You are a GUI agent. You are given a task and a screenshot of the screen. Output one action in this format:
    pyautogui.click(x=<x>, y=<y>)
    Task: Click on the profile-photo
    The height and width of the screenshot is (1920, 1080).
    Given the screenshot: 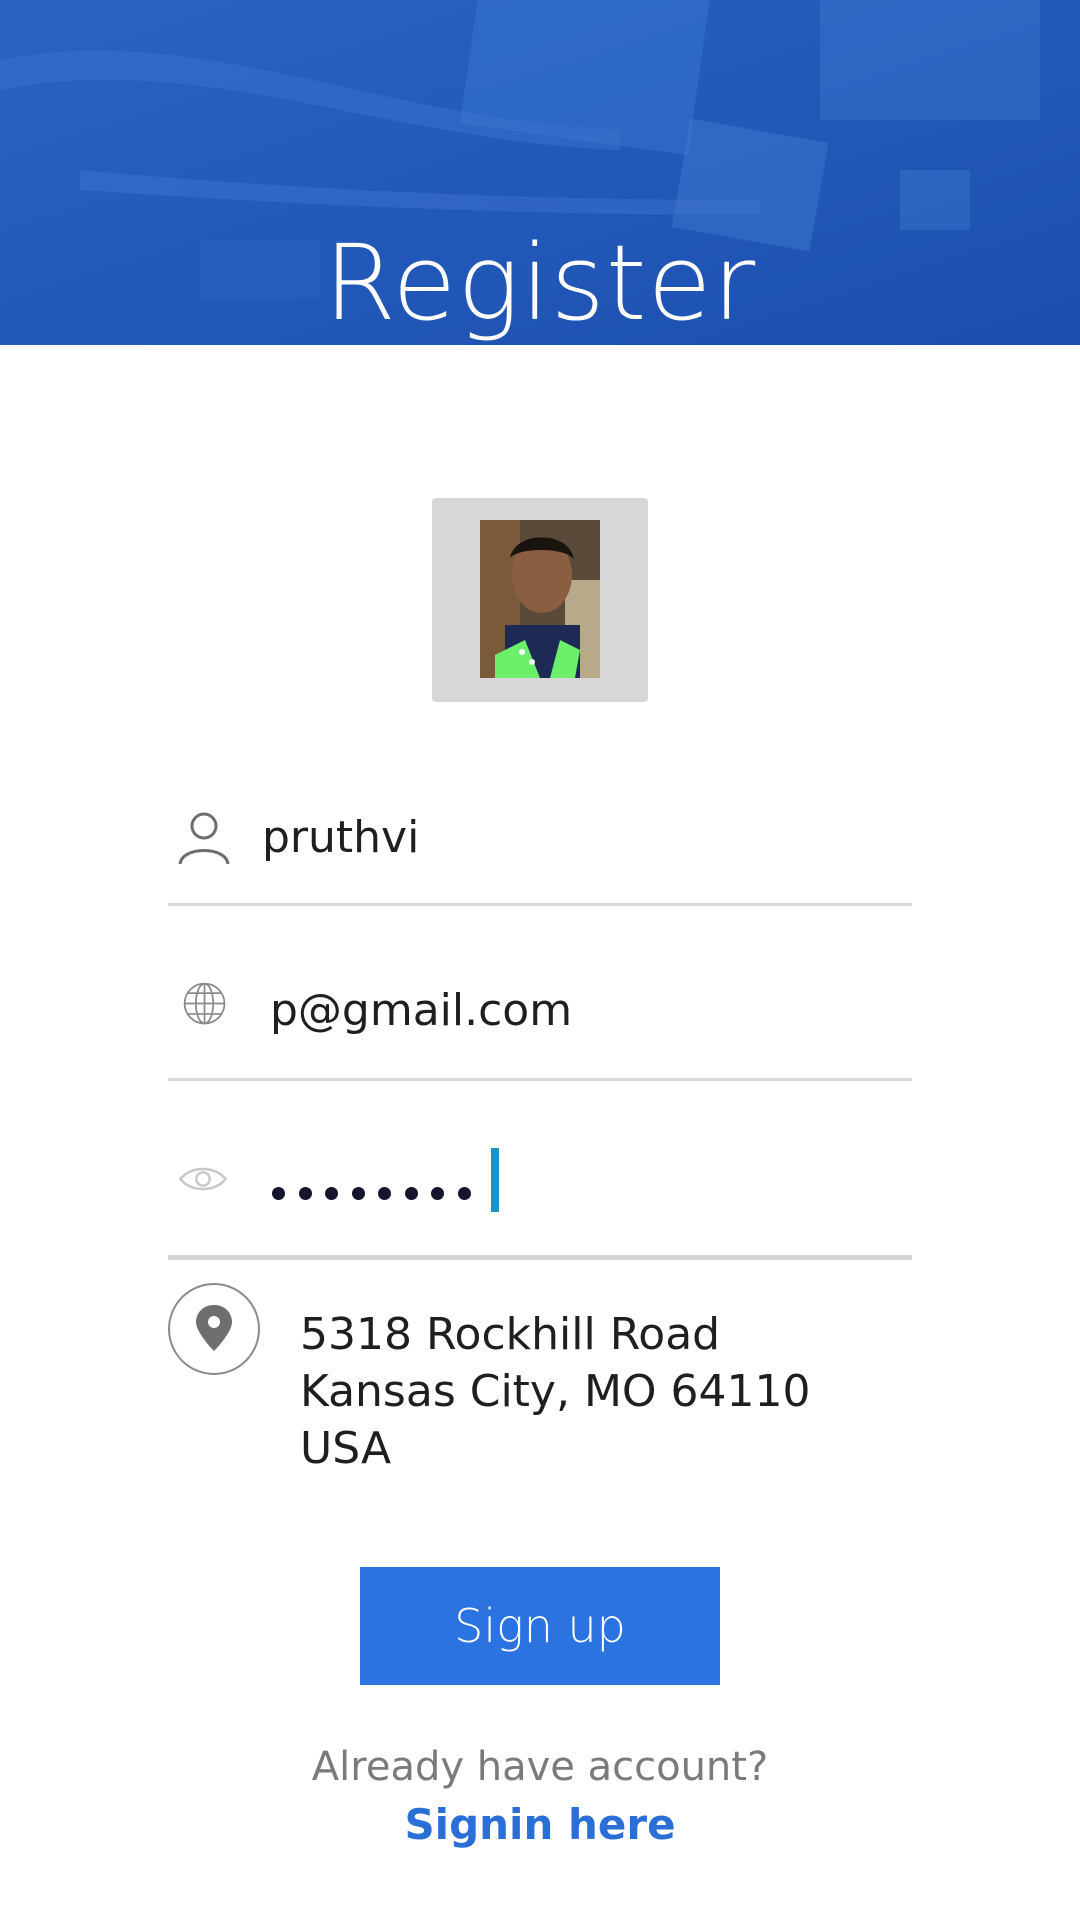 What is the action you would take?
    pyautogui.click(x=540, y=599)
    